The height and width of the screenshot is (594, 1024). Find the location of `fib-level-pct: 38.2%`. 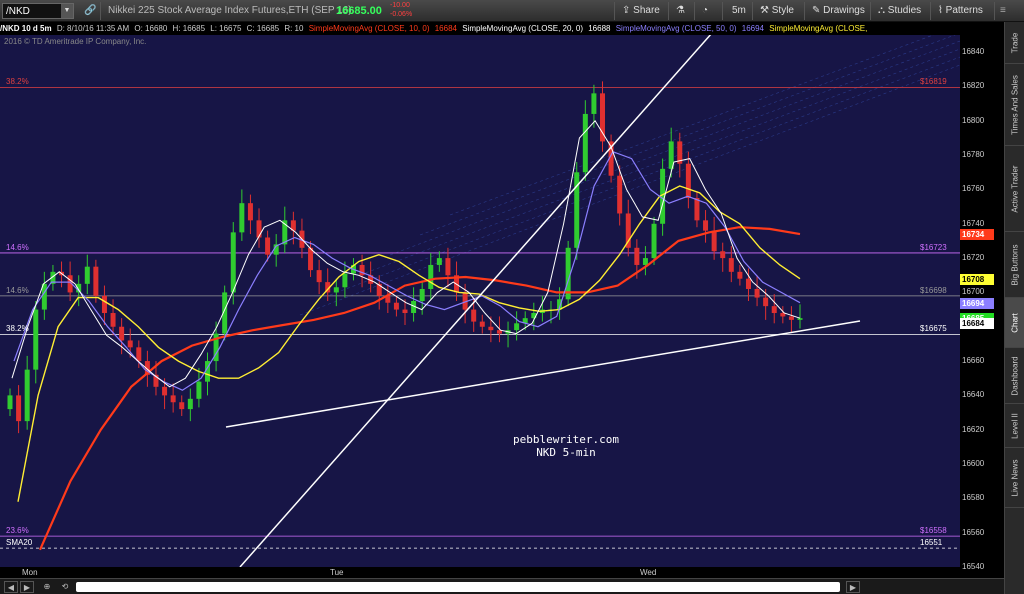

fib-level-pct: 38.2% is located at coordinates (17, 329).